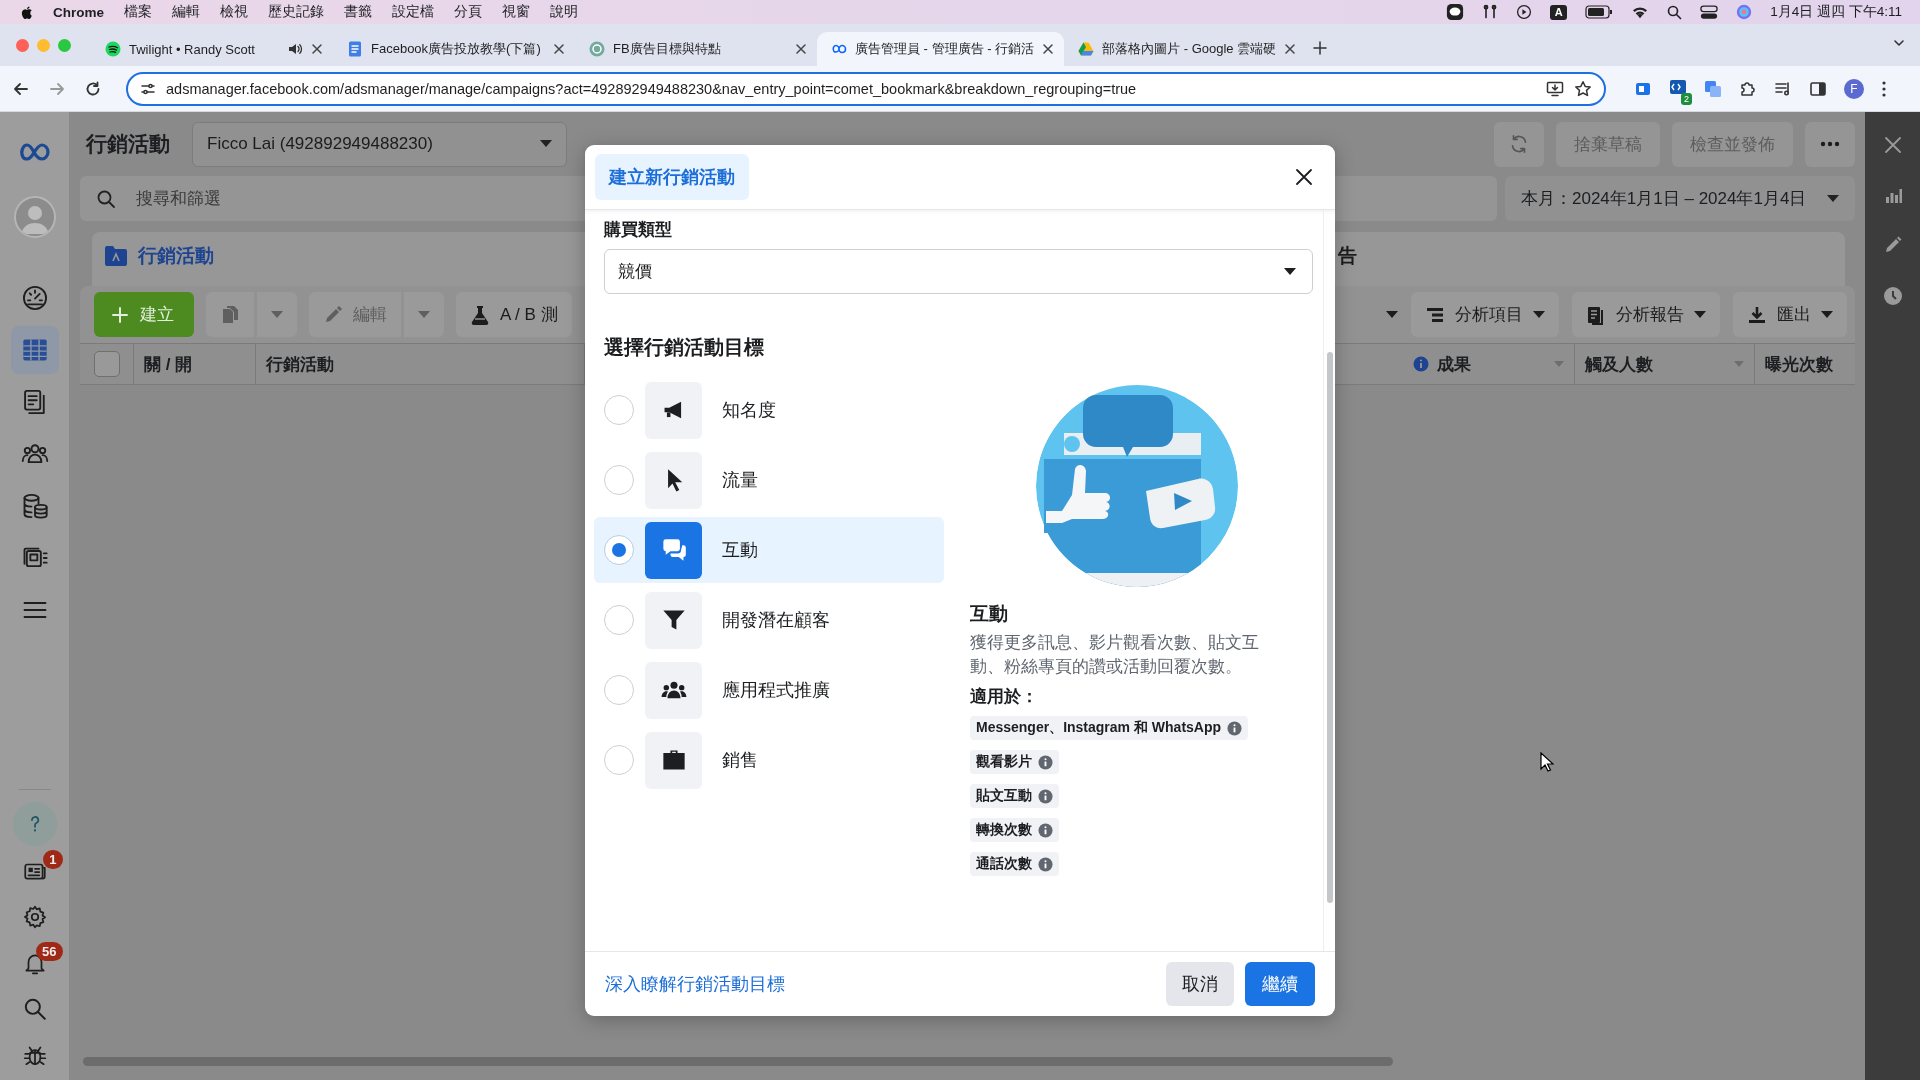 The image size is (1920, 1080). What do you see at coordinates (941, 49) in the screenshot?
I see `browser-tab: 廣告管理員 - 管理廣告 - 行銷活` at bounding box center [941, 49].